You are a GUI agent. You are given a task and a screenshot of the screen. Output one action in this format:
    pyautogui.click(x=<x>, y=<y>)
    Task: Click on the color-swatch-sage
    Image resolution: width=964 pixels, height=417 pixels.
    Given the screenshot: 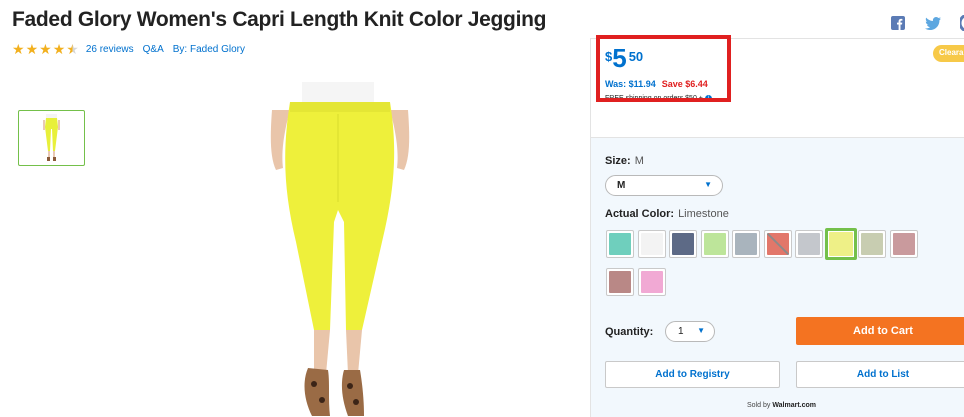 What is the action you would take?
    pyautogui.click(x=872, y=244)
    